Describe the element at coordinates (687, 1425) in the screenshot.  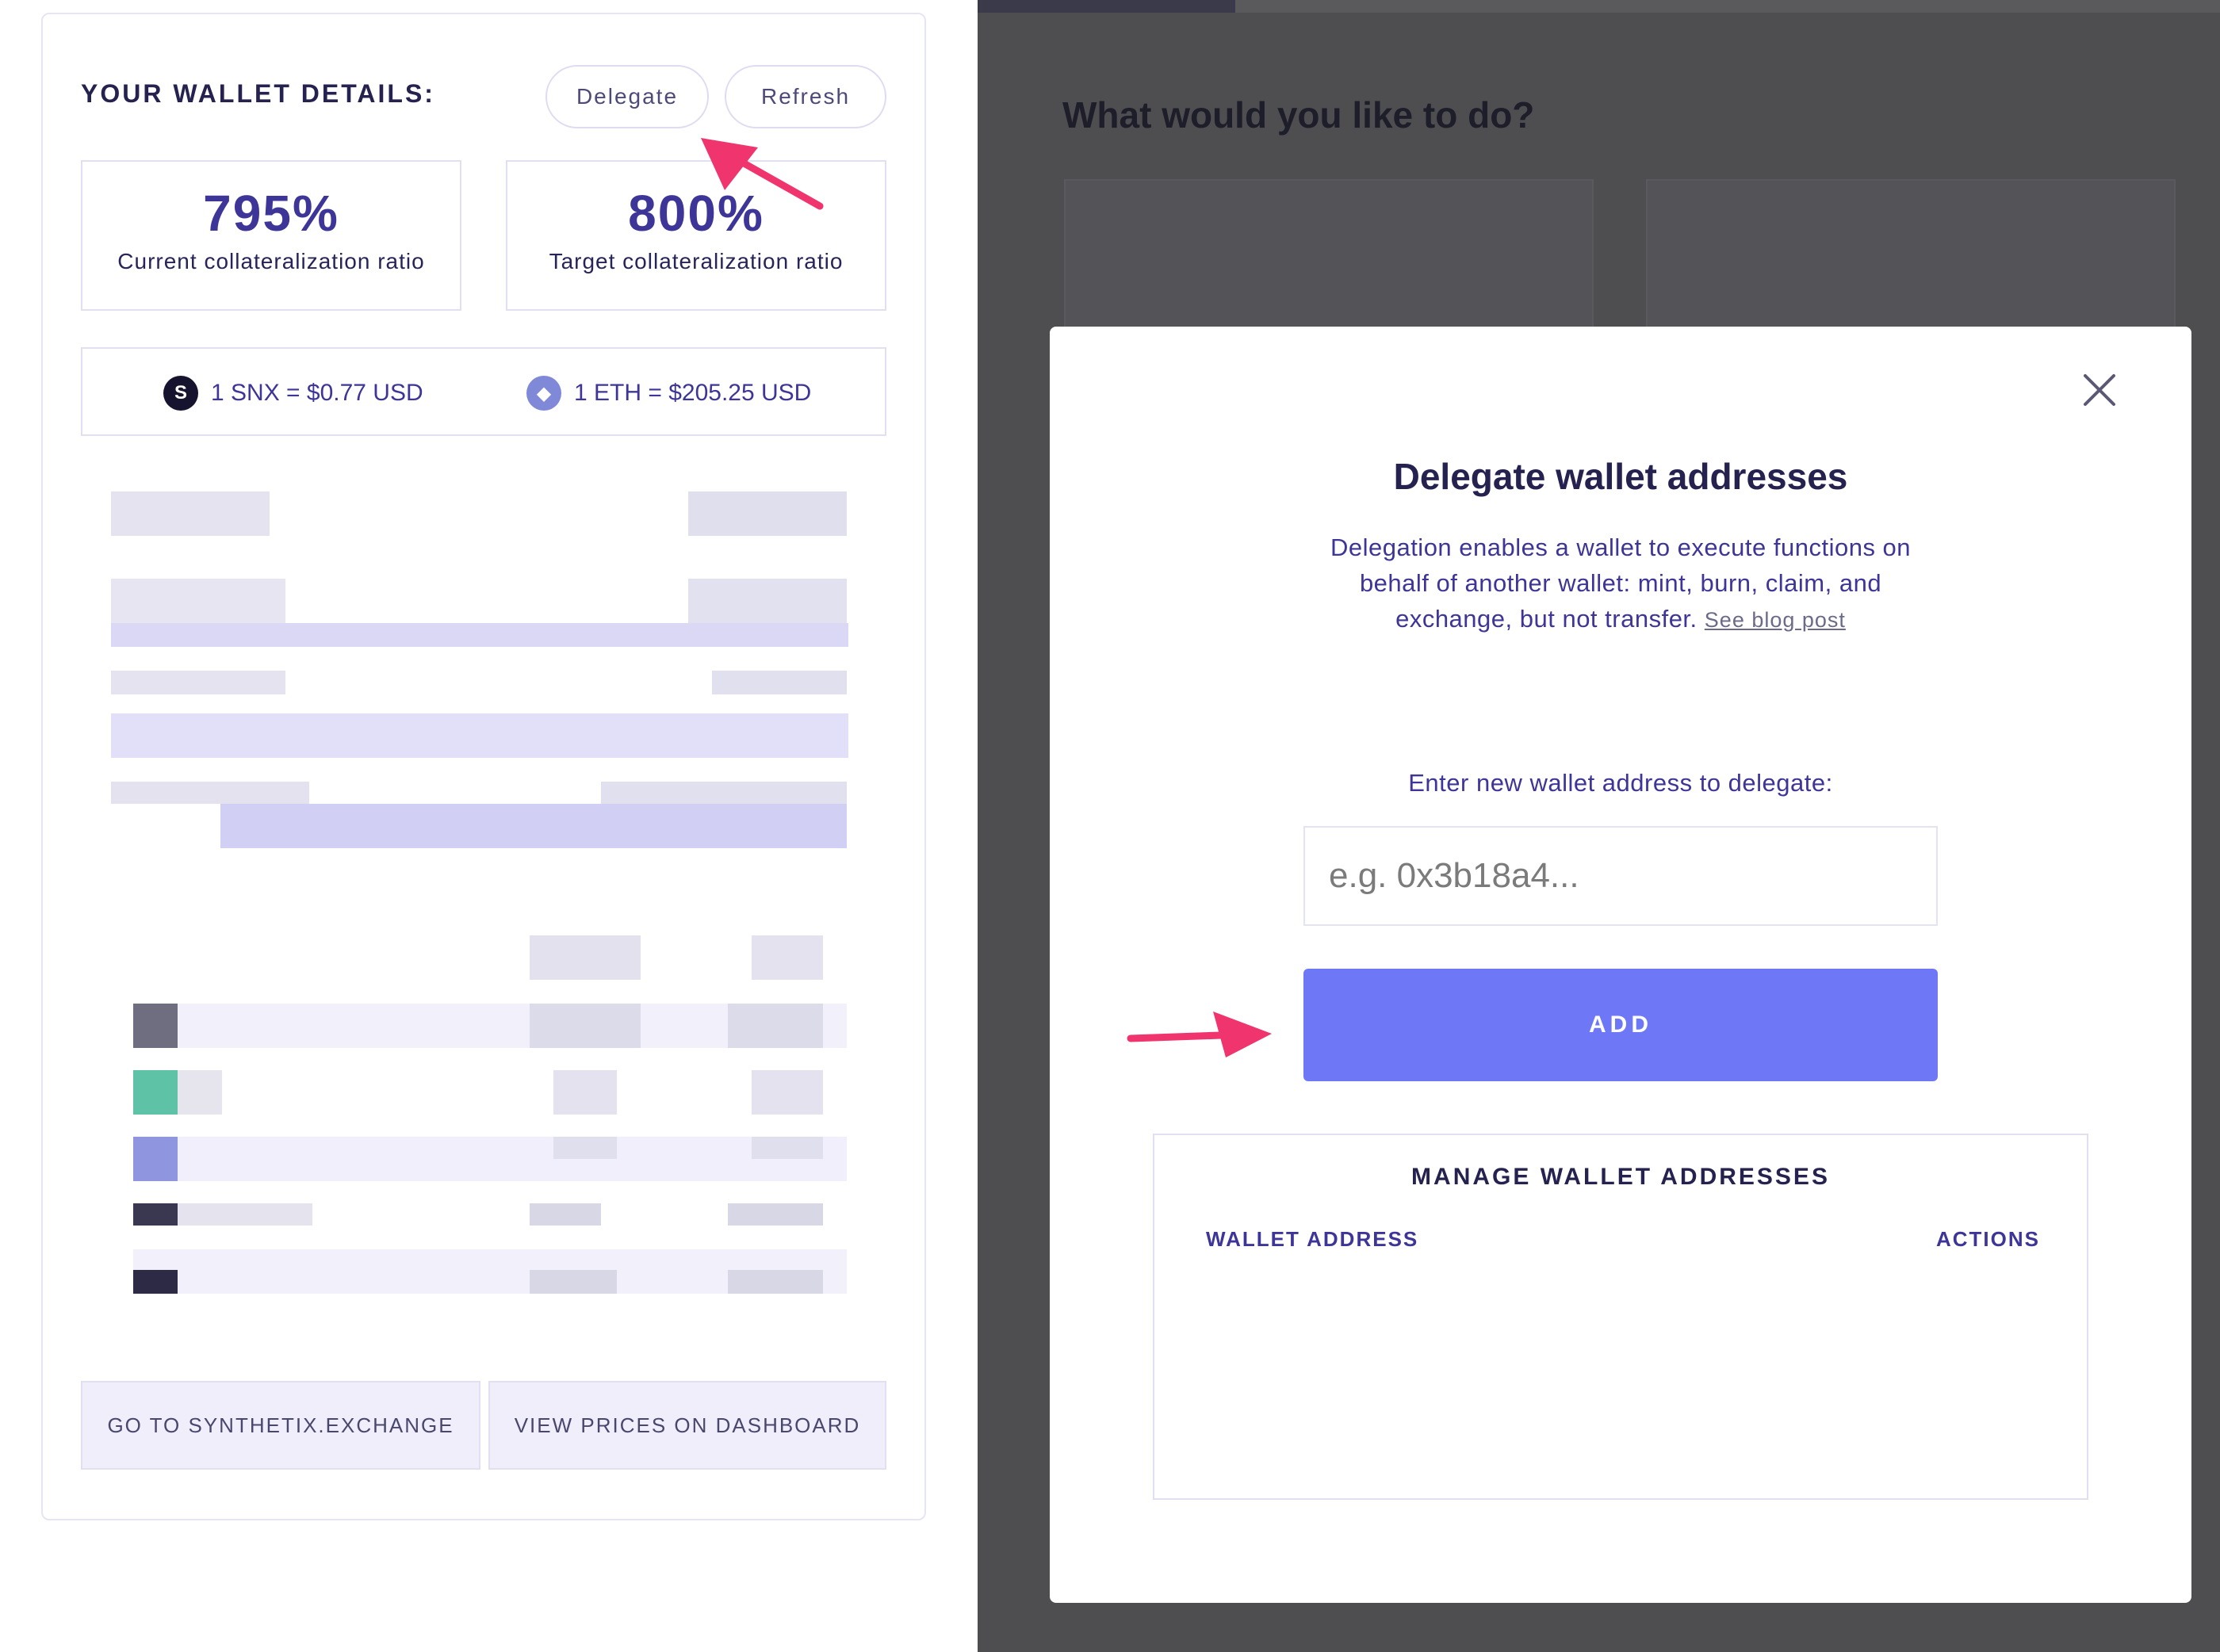
I see `view-prices-dashboard-button: VIEW PRICES ON DASHBOARD` at that location.